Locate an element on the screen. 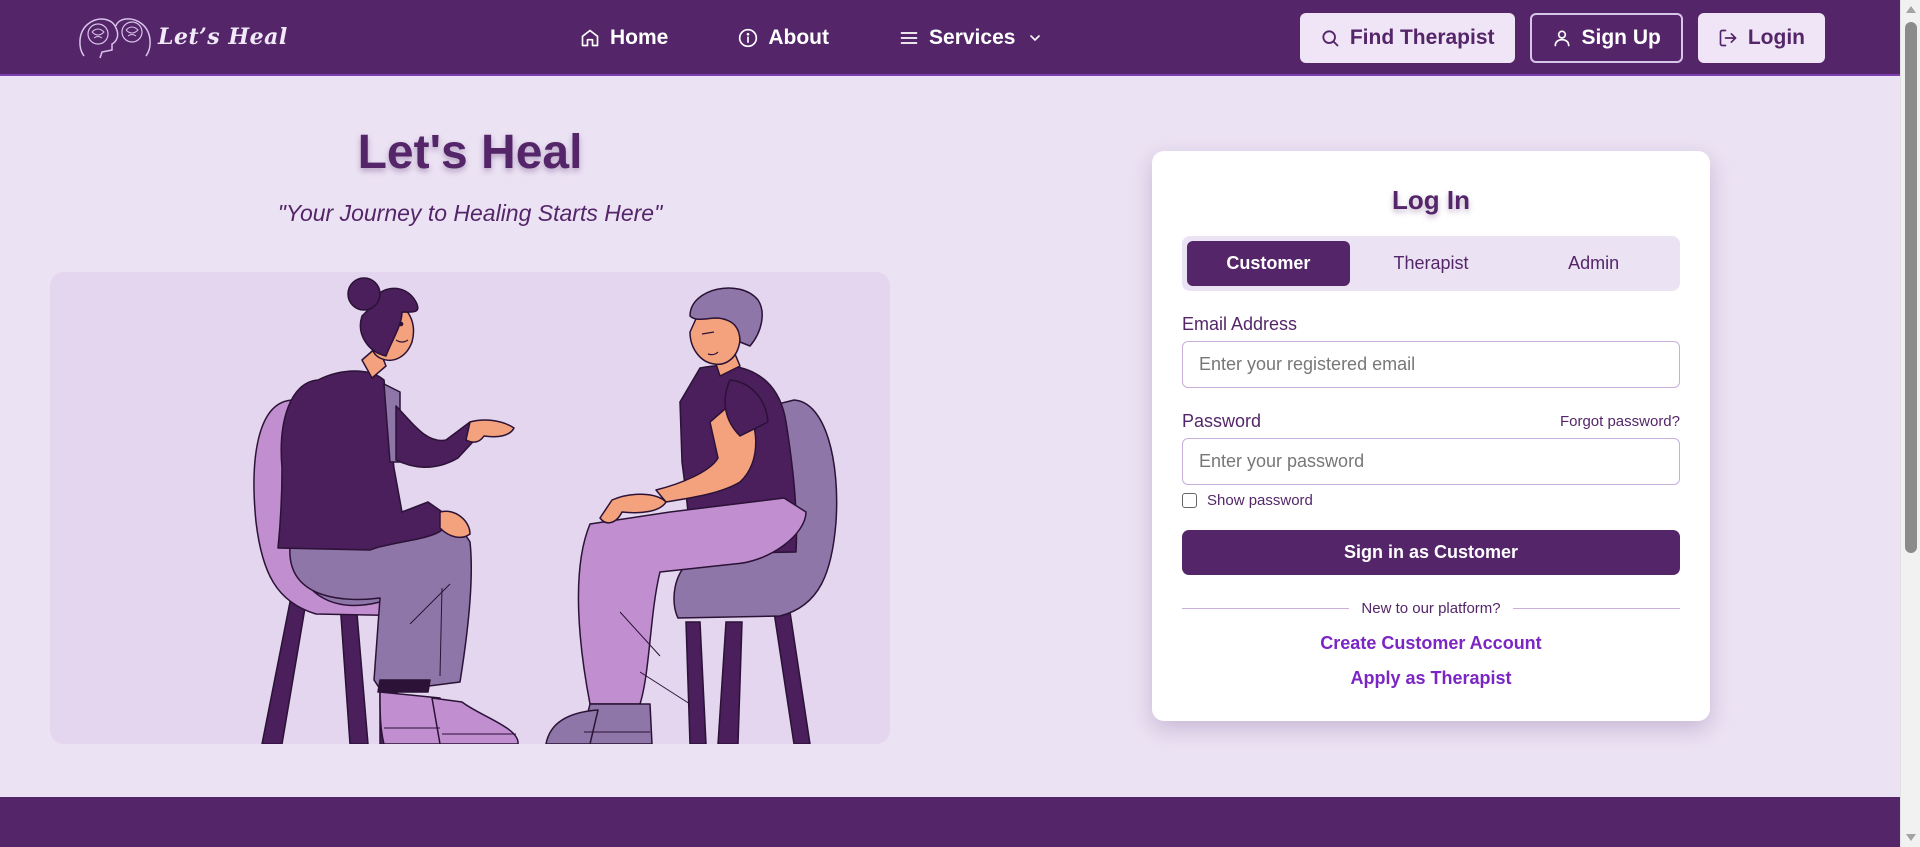  apply-therapist-link: Apply as Therapist is located at coordinates (1431, 678).